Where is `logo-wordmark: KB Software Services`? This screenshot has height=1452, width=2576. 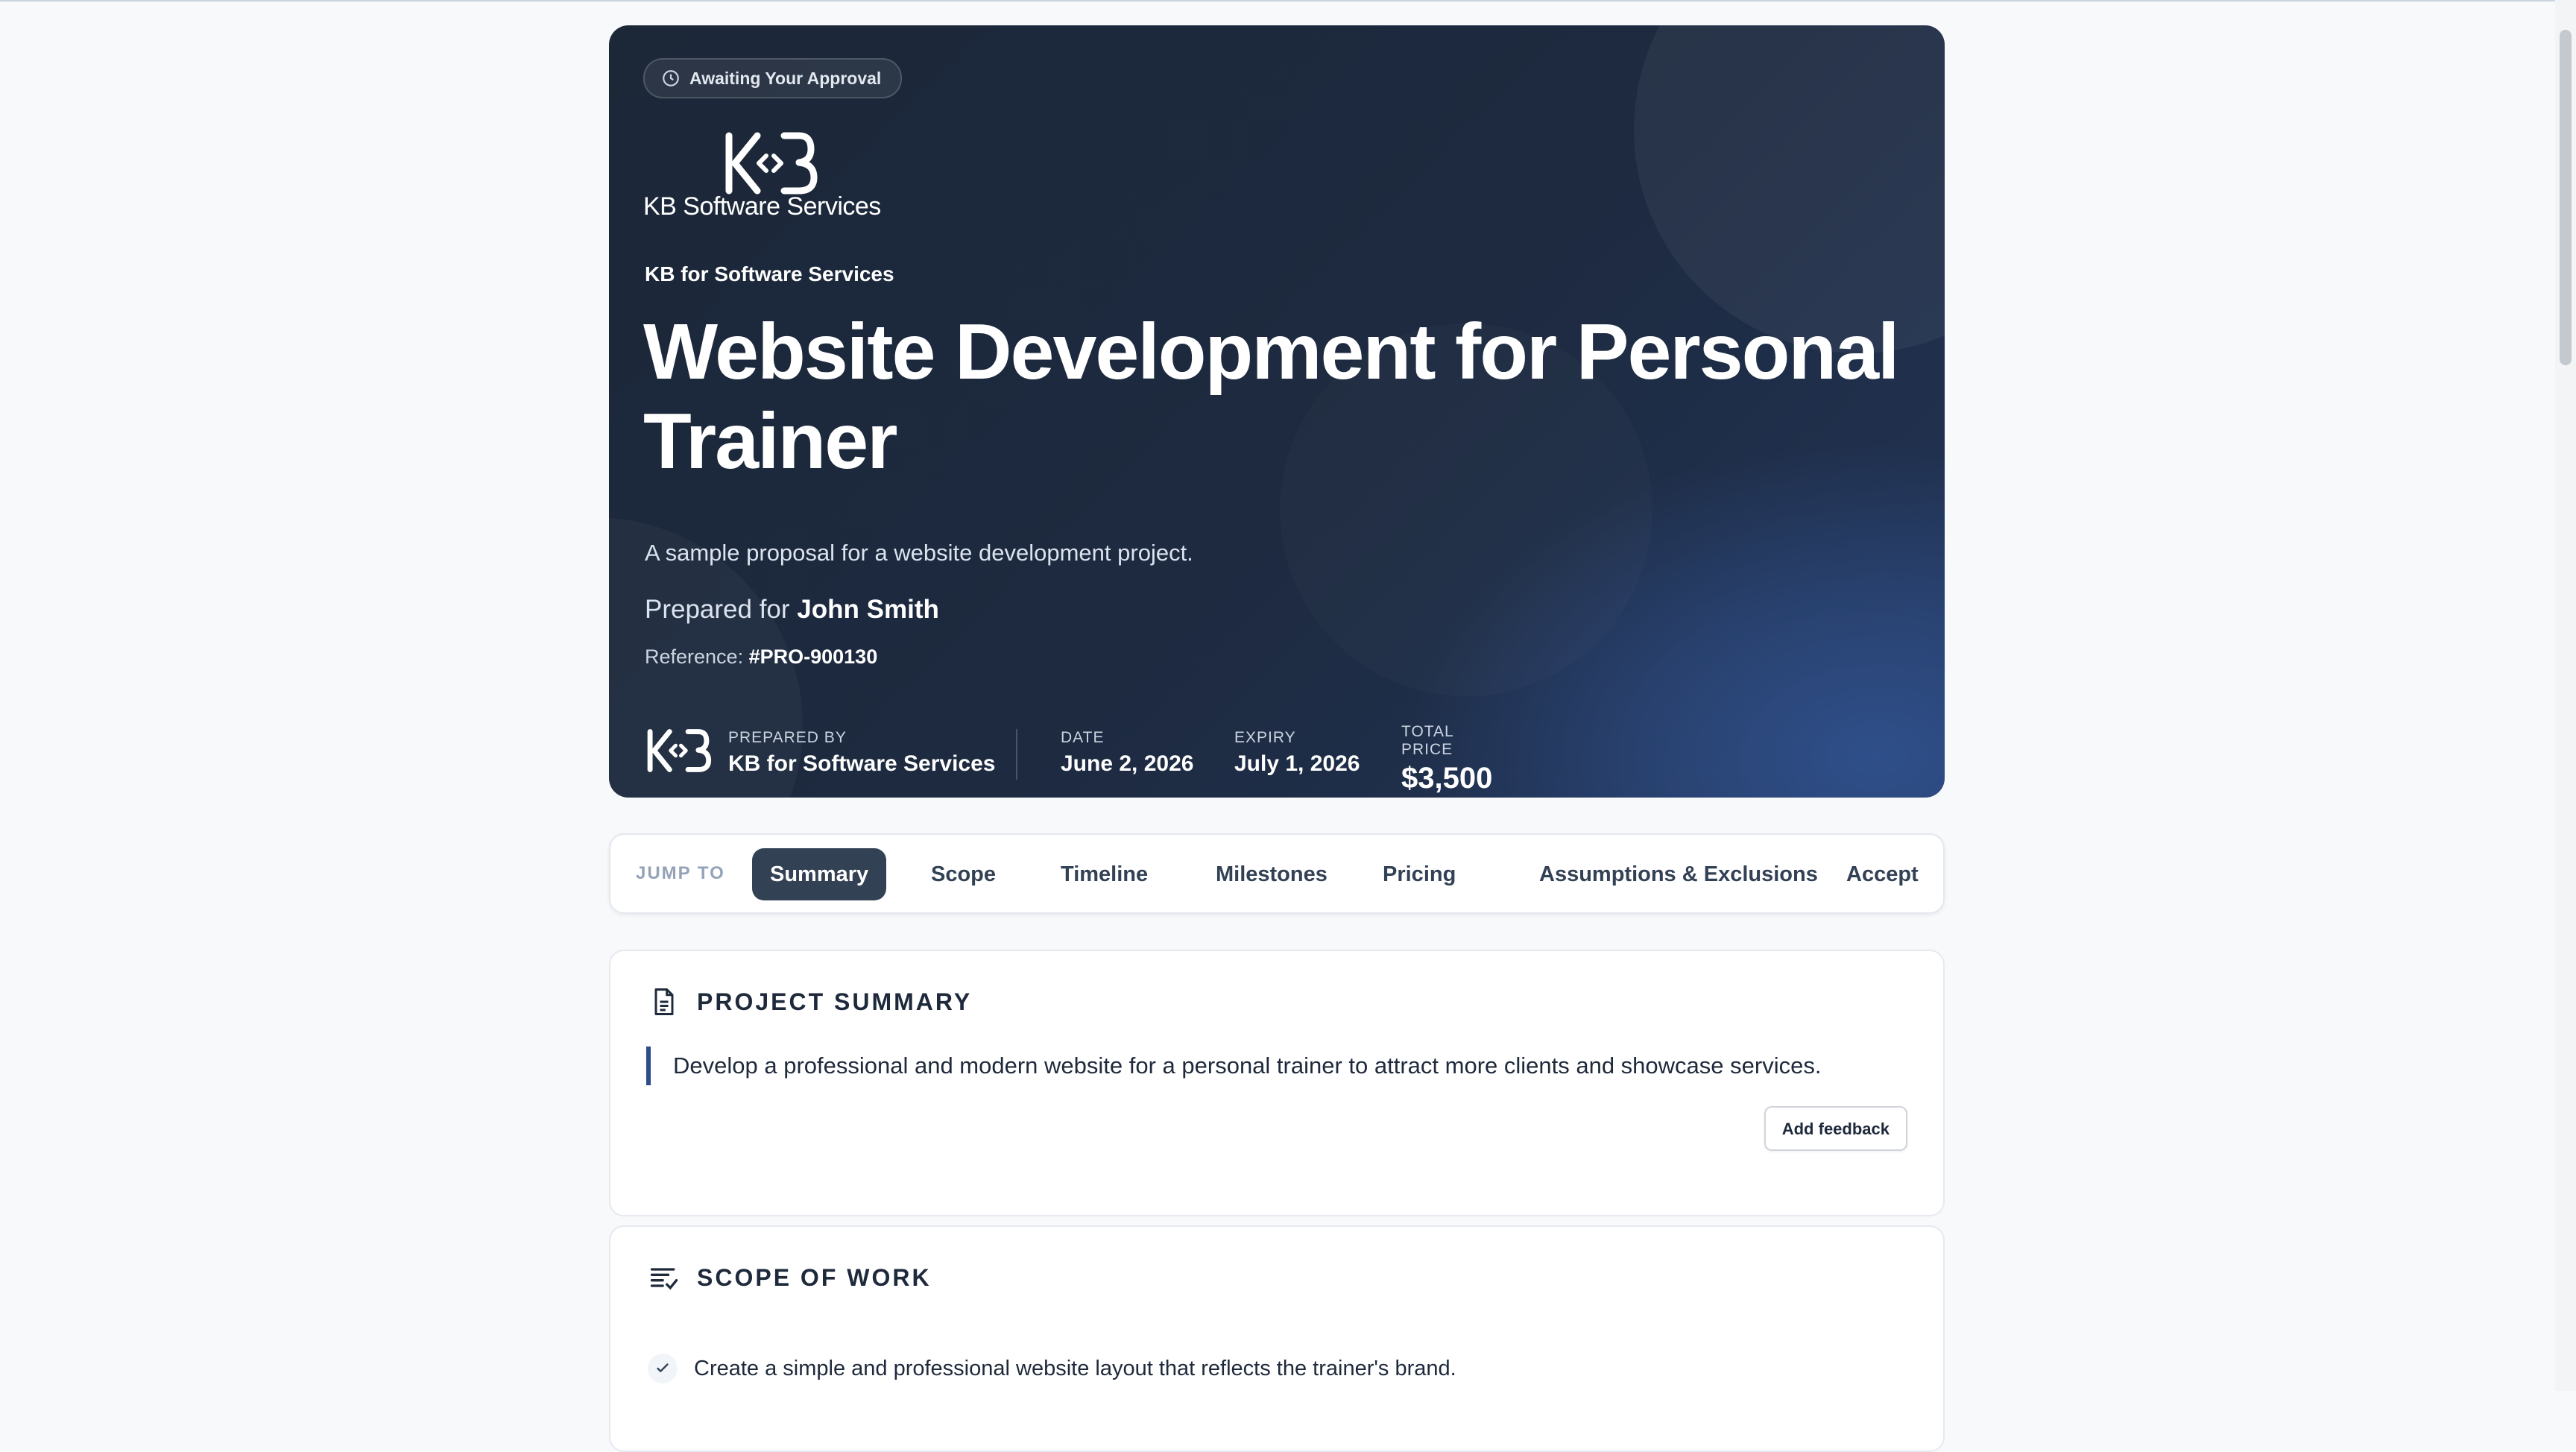
logo-wordmark: KB Software Services is located at coordinates (762, 206).